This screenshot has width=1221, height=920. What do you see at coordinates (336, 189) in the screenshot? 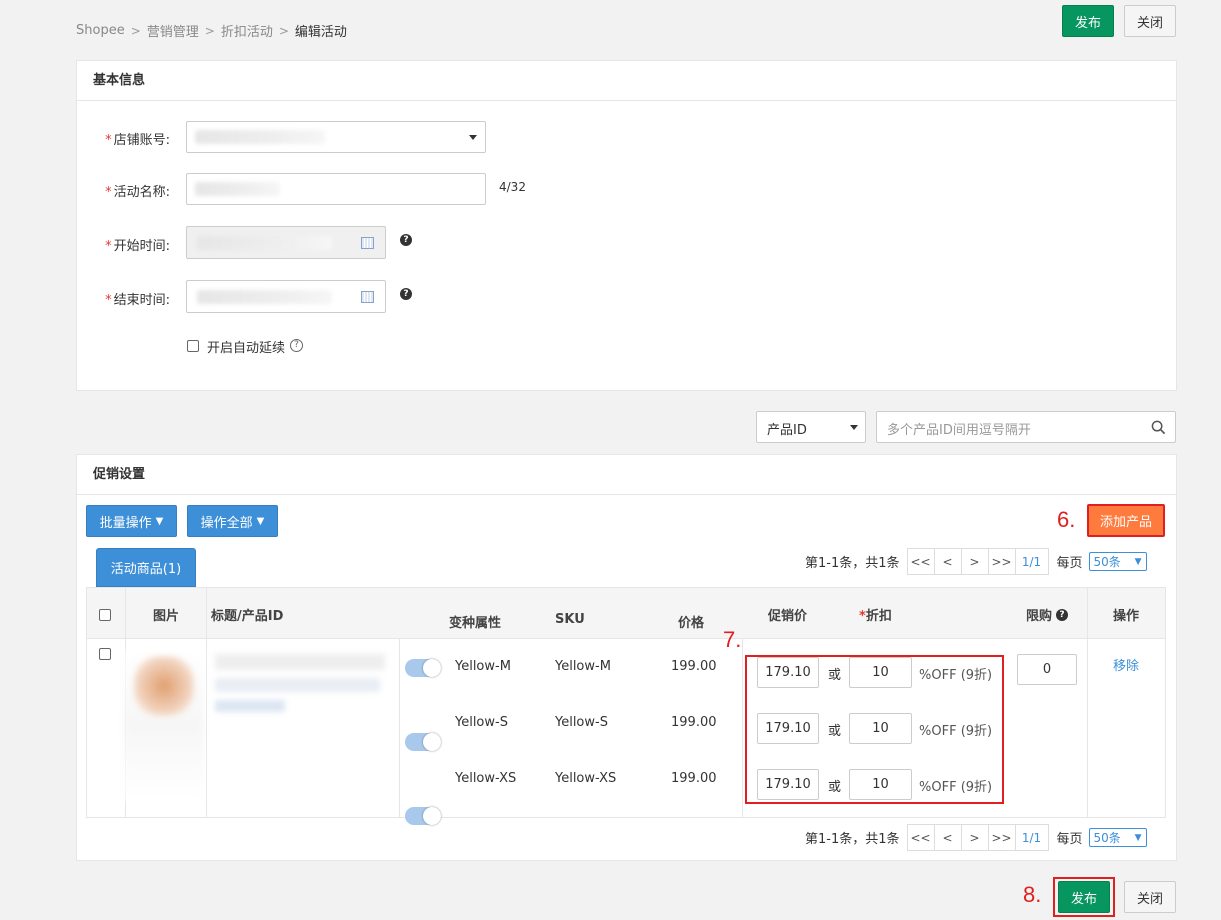
I see `activity-name-input` at bounding box center [336, 189].